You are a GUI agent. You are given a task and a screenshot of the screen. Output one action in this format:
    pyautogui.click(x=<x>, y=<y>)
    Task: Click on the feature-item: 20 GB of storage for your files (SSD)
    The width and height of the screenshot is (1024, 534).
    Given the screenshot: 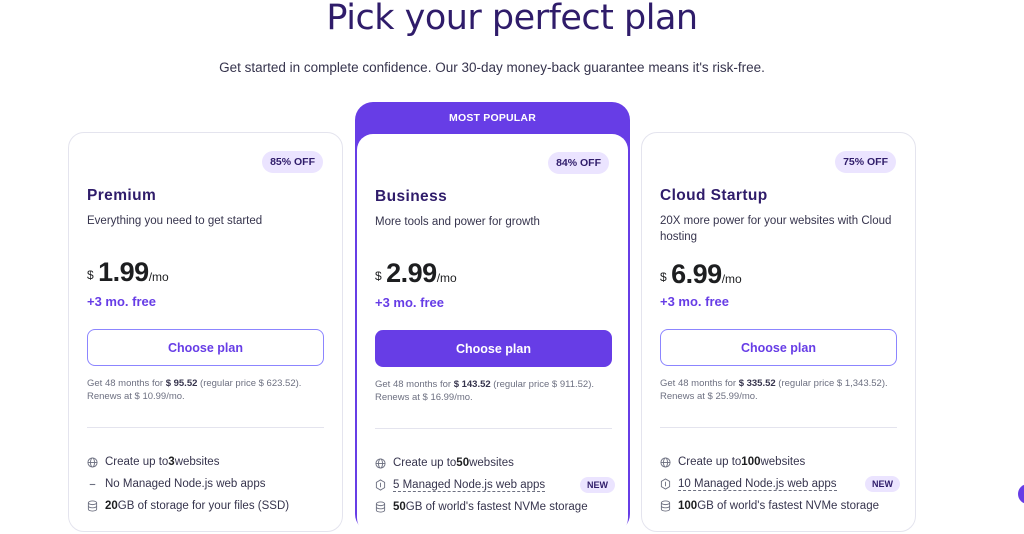 What is the action you would take?
    pyautogui.click(x=207, y=506)
    